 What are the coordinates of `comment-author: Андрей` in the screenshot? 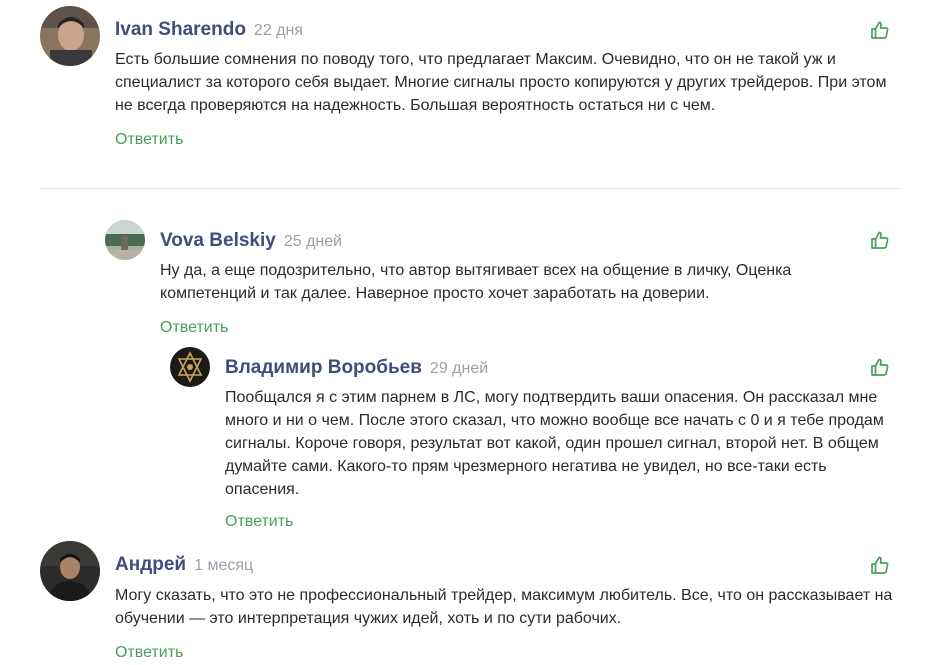 It's located at (150, 564).